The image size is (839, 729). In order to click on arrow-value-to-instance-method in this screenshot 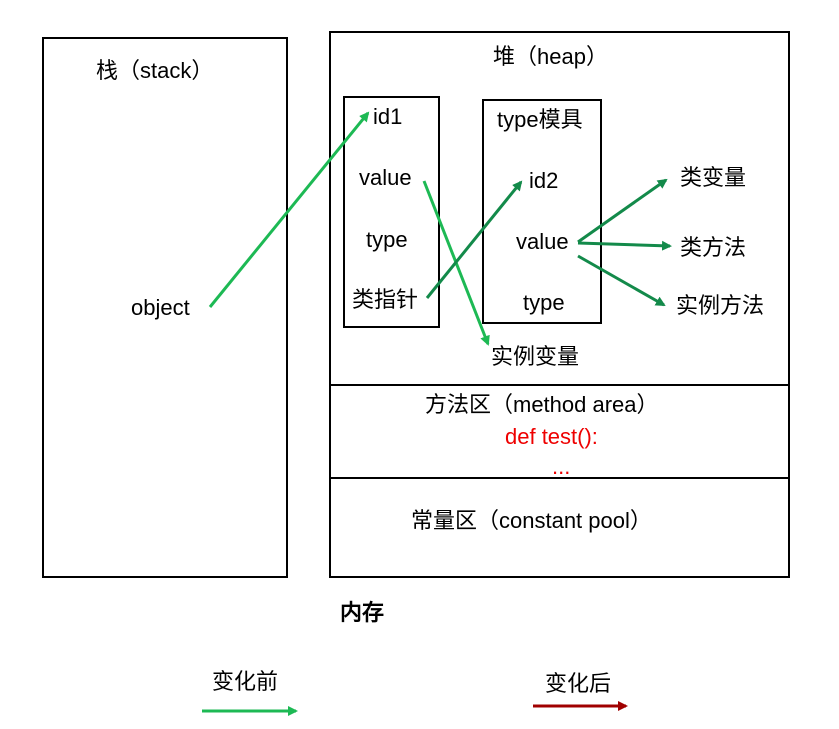, I will do `click(621, 280)`.